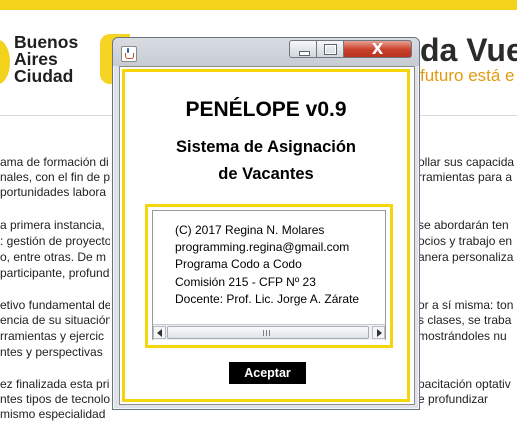 The width and height of the screenshot is (517, 421). I want to click on page-text-line: etivo fundamental de, so click(55, 305).